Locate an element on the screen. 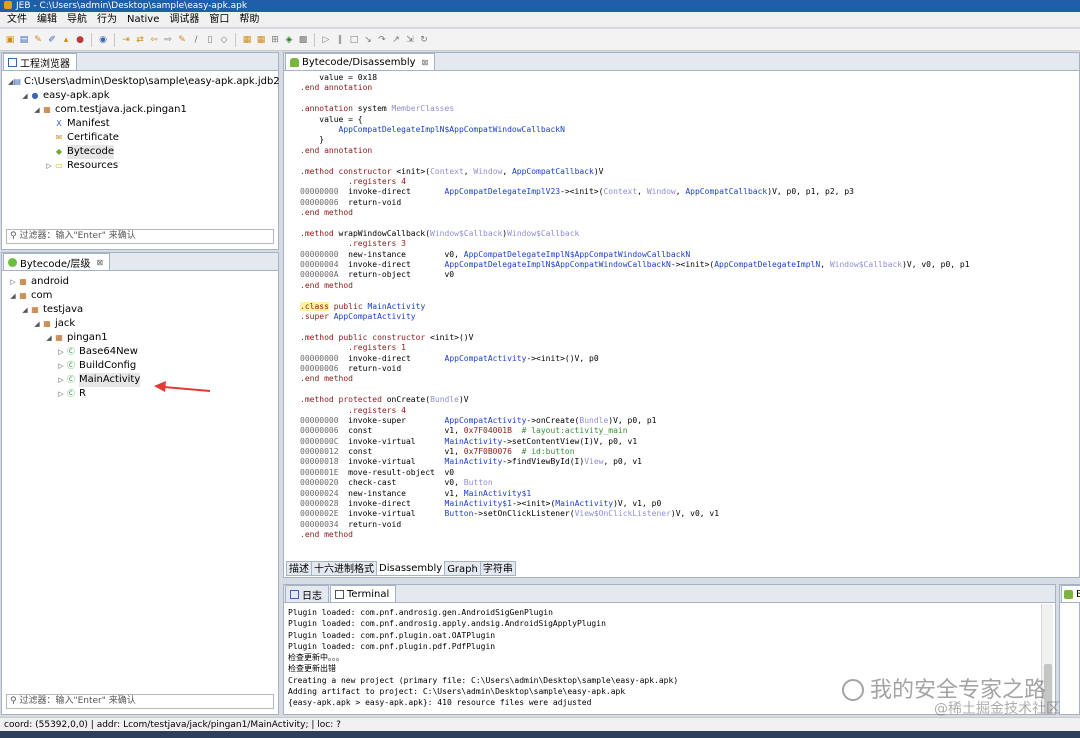 The width and height of the screenshot is (1080, 738). code-token: Bundle is located at coordinates (594, 420).